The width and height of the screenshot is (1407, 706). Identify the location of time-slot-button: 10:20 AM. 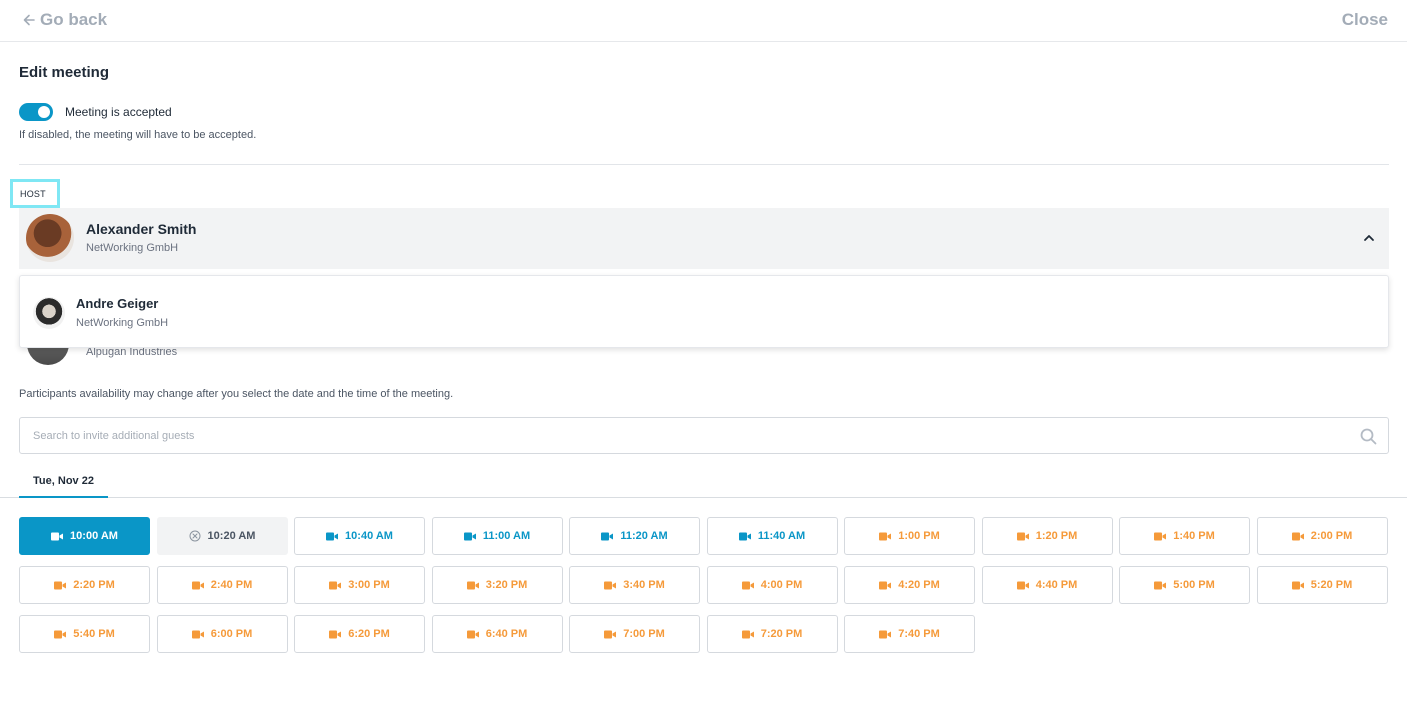
(222, 536).